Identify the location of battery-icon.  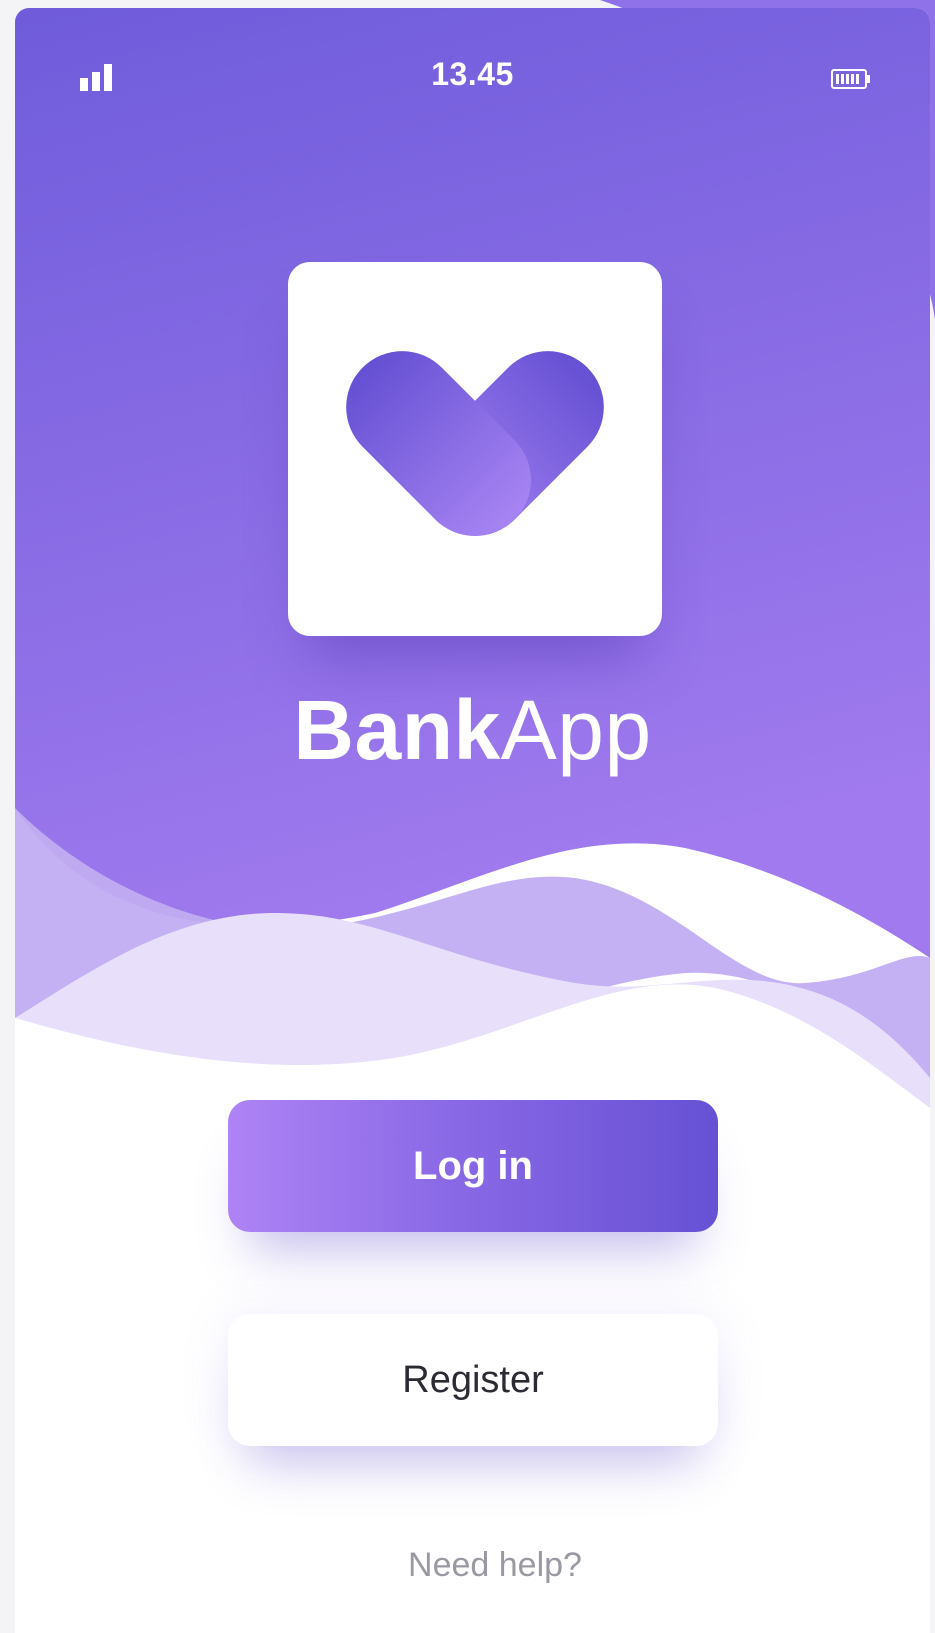
(850, 79).